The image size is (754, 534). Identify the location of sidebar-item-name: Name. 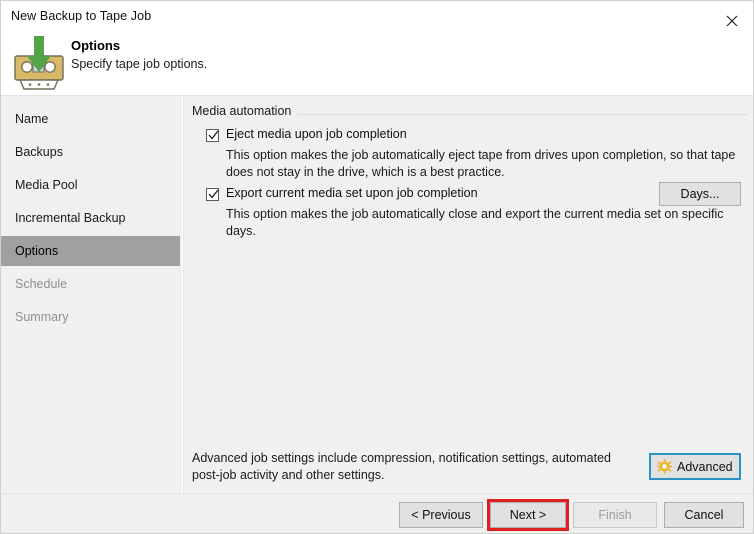
(90, 119).